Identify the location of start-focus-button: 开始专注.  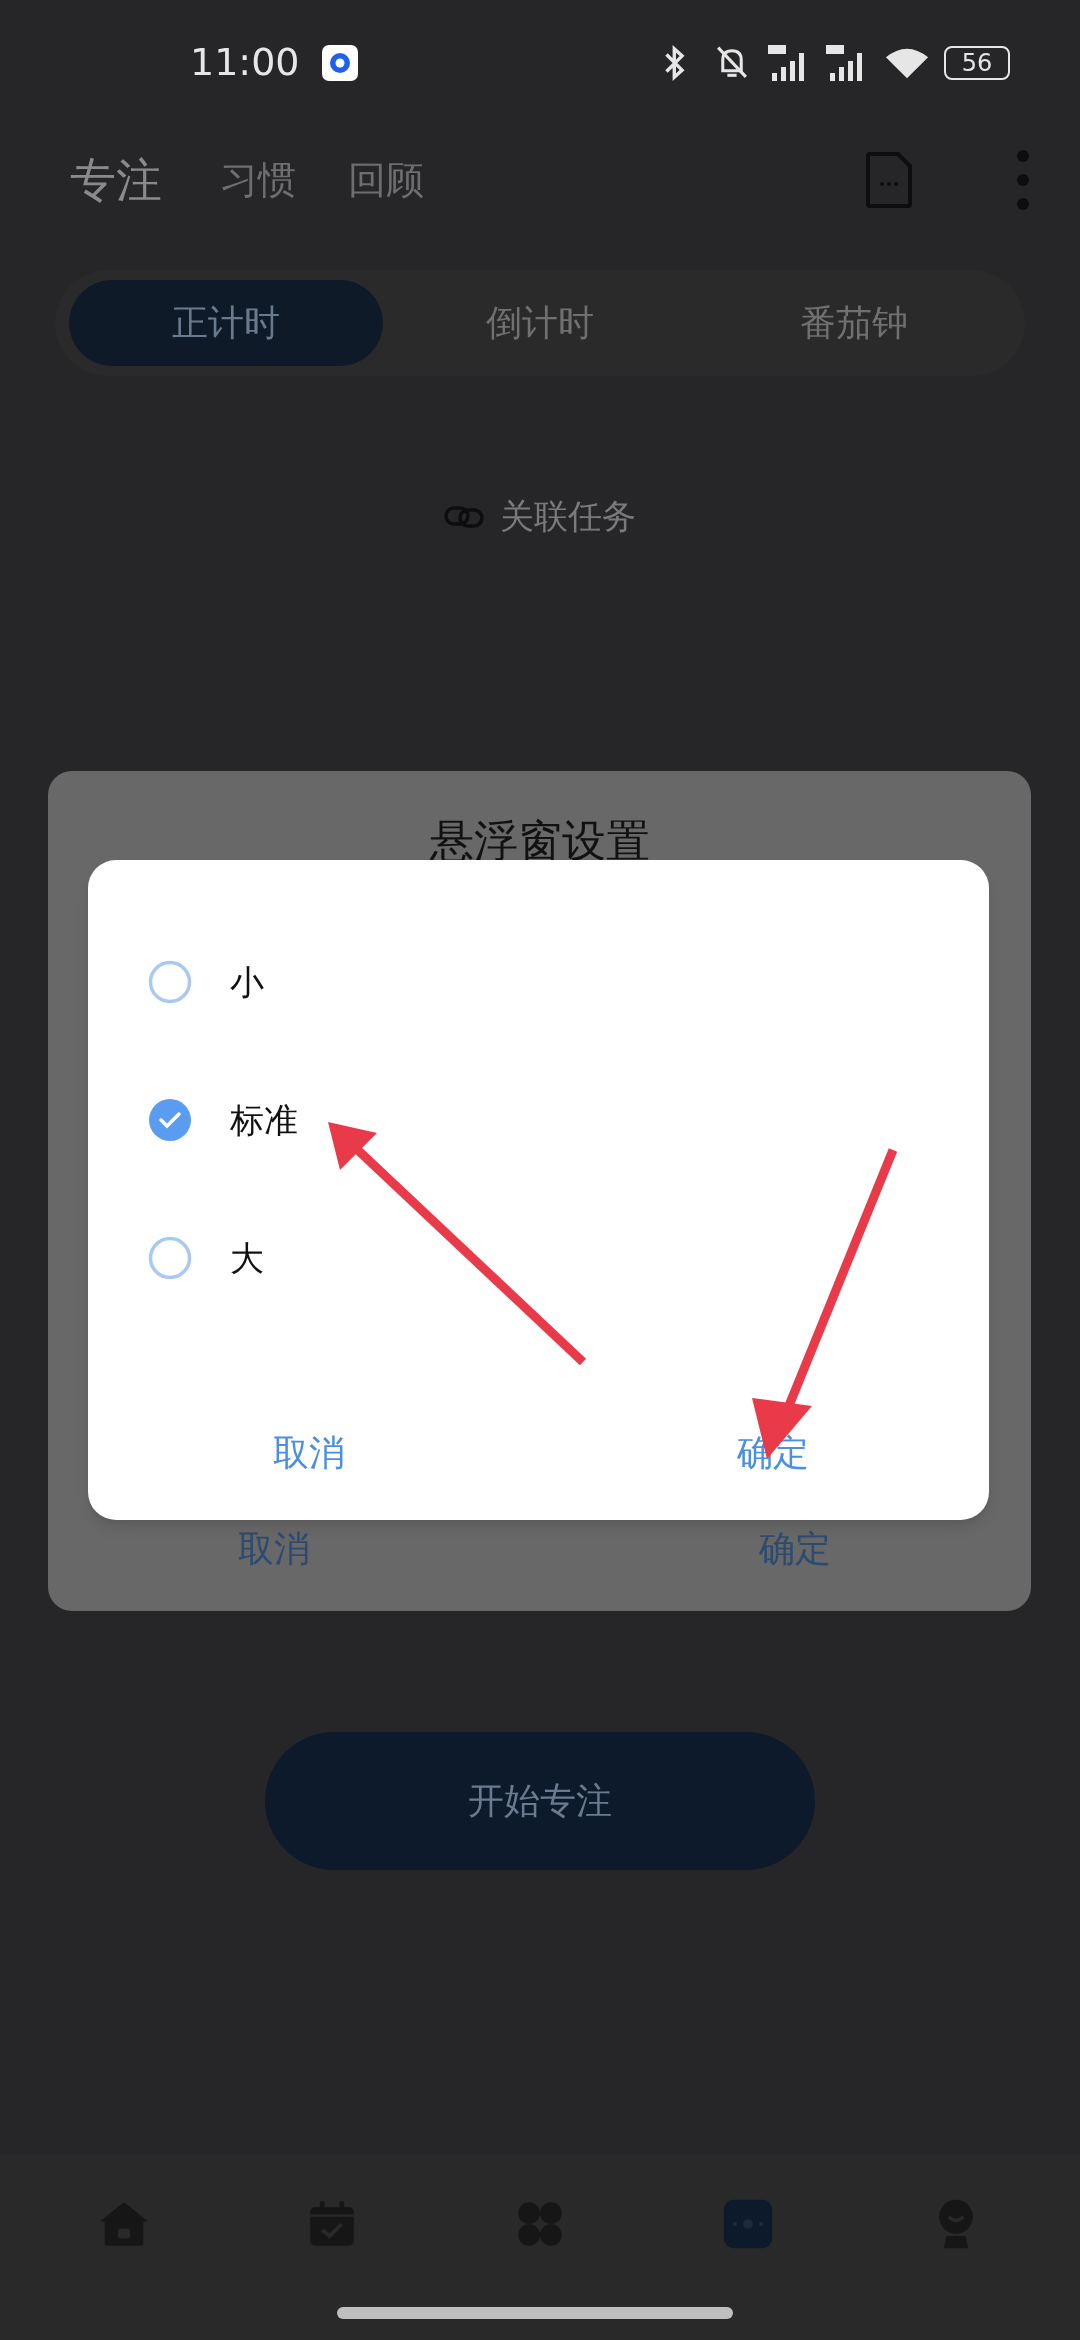
(540, 1801).